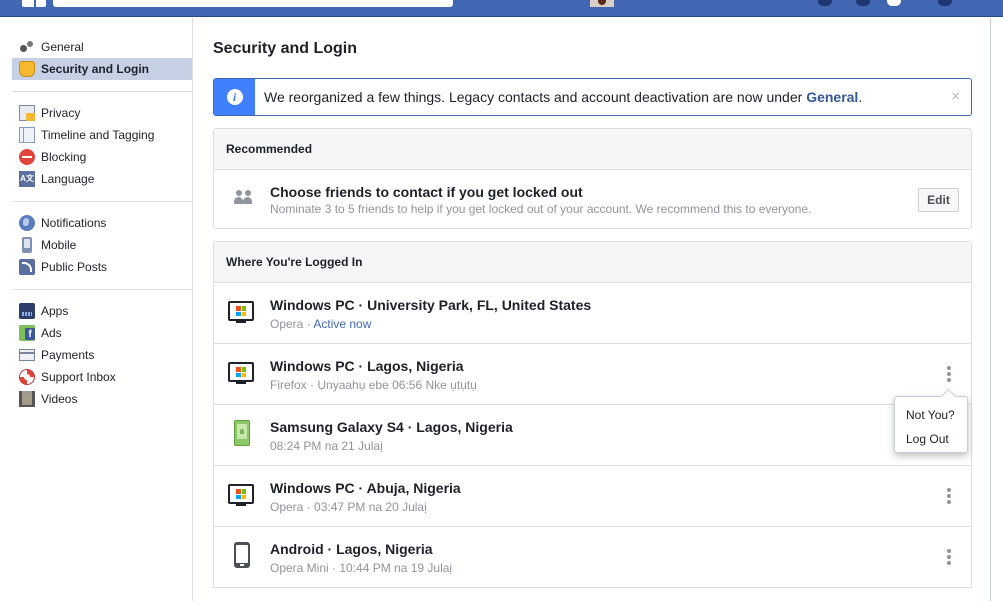 The image size is (1003, 601). What do you see at coordinates (27, 223) in the screenshot?
I see `globe-icon` at bounding box center [27, 223].